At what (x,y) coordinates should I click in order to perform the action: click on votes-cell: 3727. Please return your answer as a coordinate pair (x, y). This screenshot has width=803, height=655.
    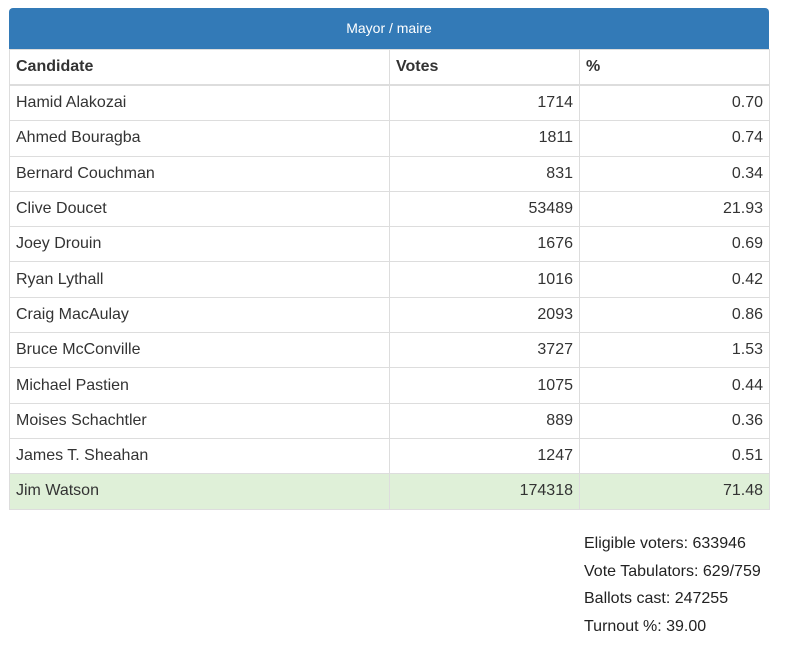
    Looking at the image, I should click on (484, 350).